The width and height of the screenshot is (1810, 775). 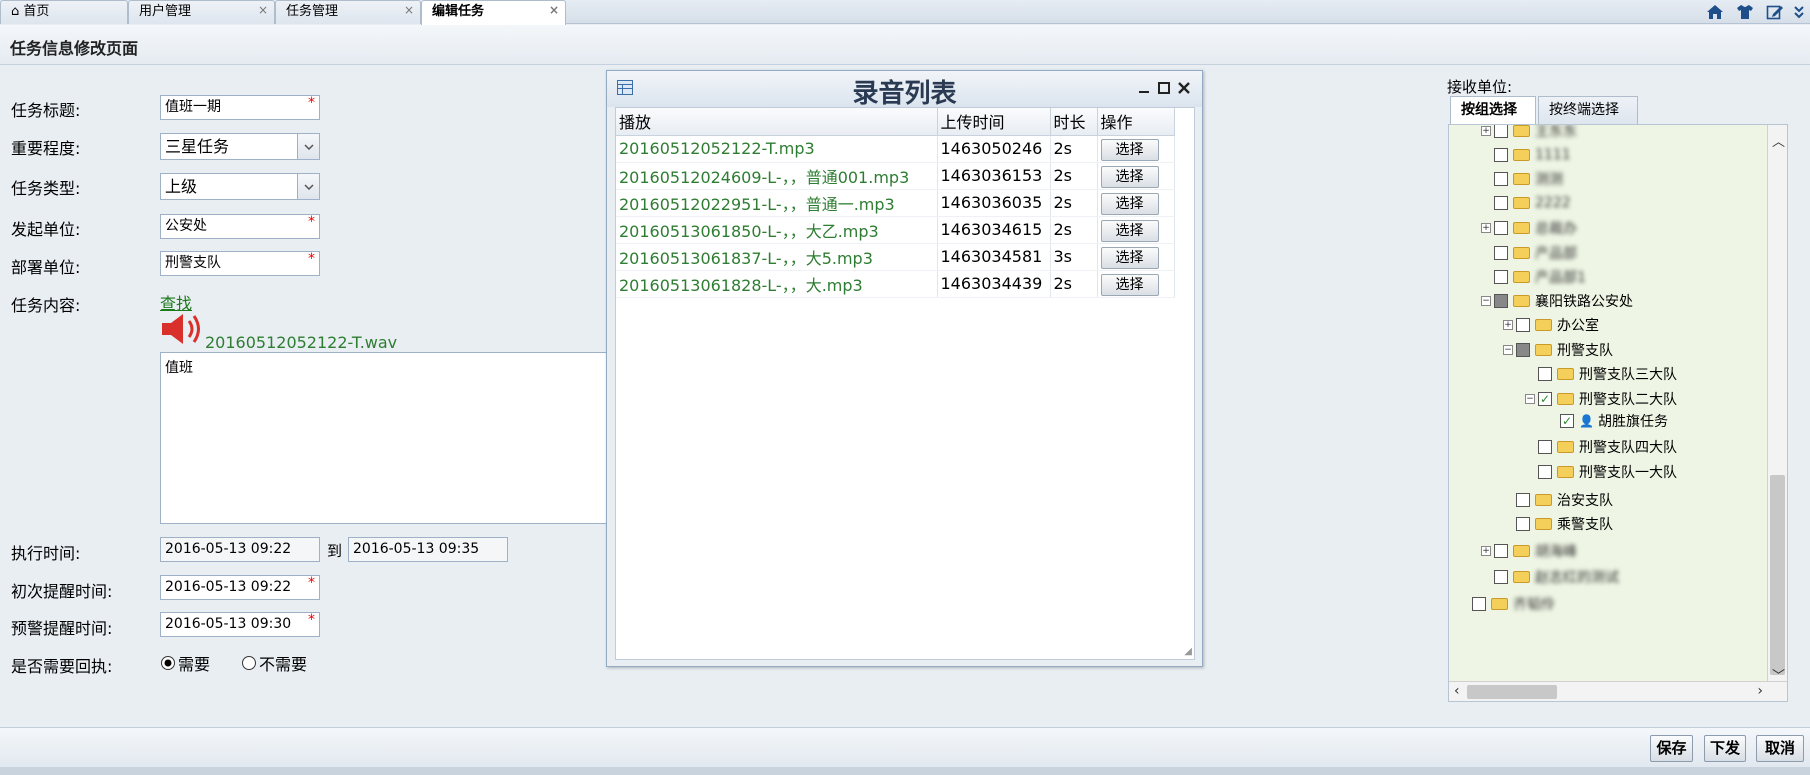 What do you see at coordinates (777, 230) in the screenshot?
I see `recording-file-link: 20160513061850-L-，，大乙.mp3` at bounding box center [777, 230].